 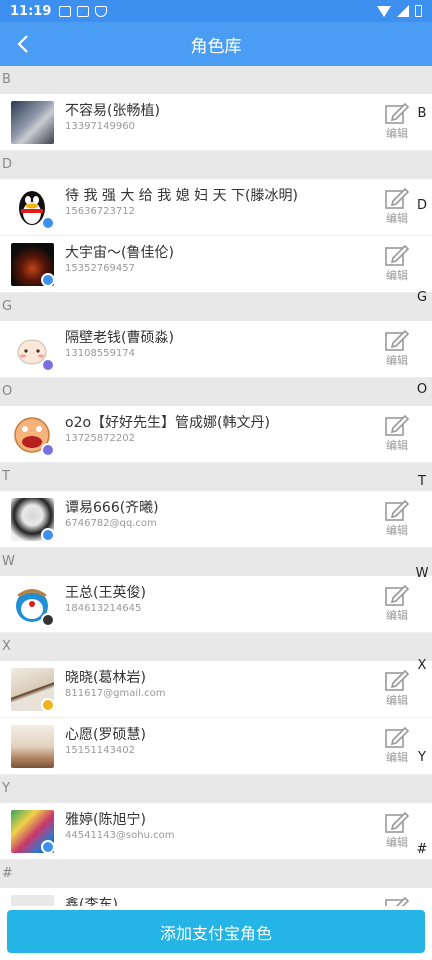 What do you see at coordinates (422, 113) in the screenshot?
I see `index-letter-b: B` at bounding box center [422, 113].